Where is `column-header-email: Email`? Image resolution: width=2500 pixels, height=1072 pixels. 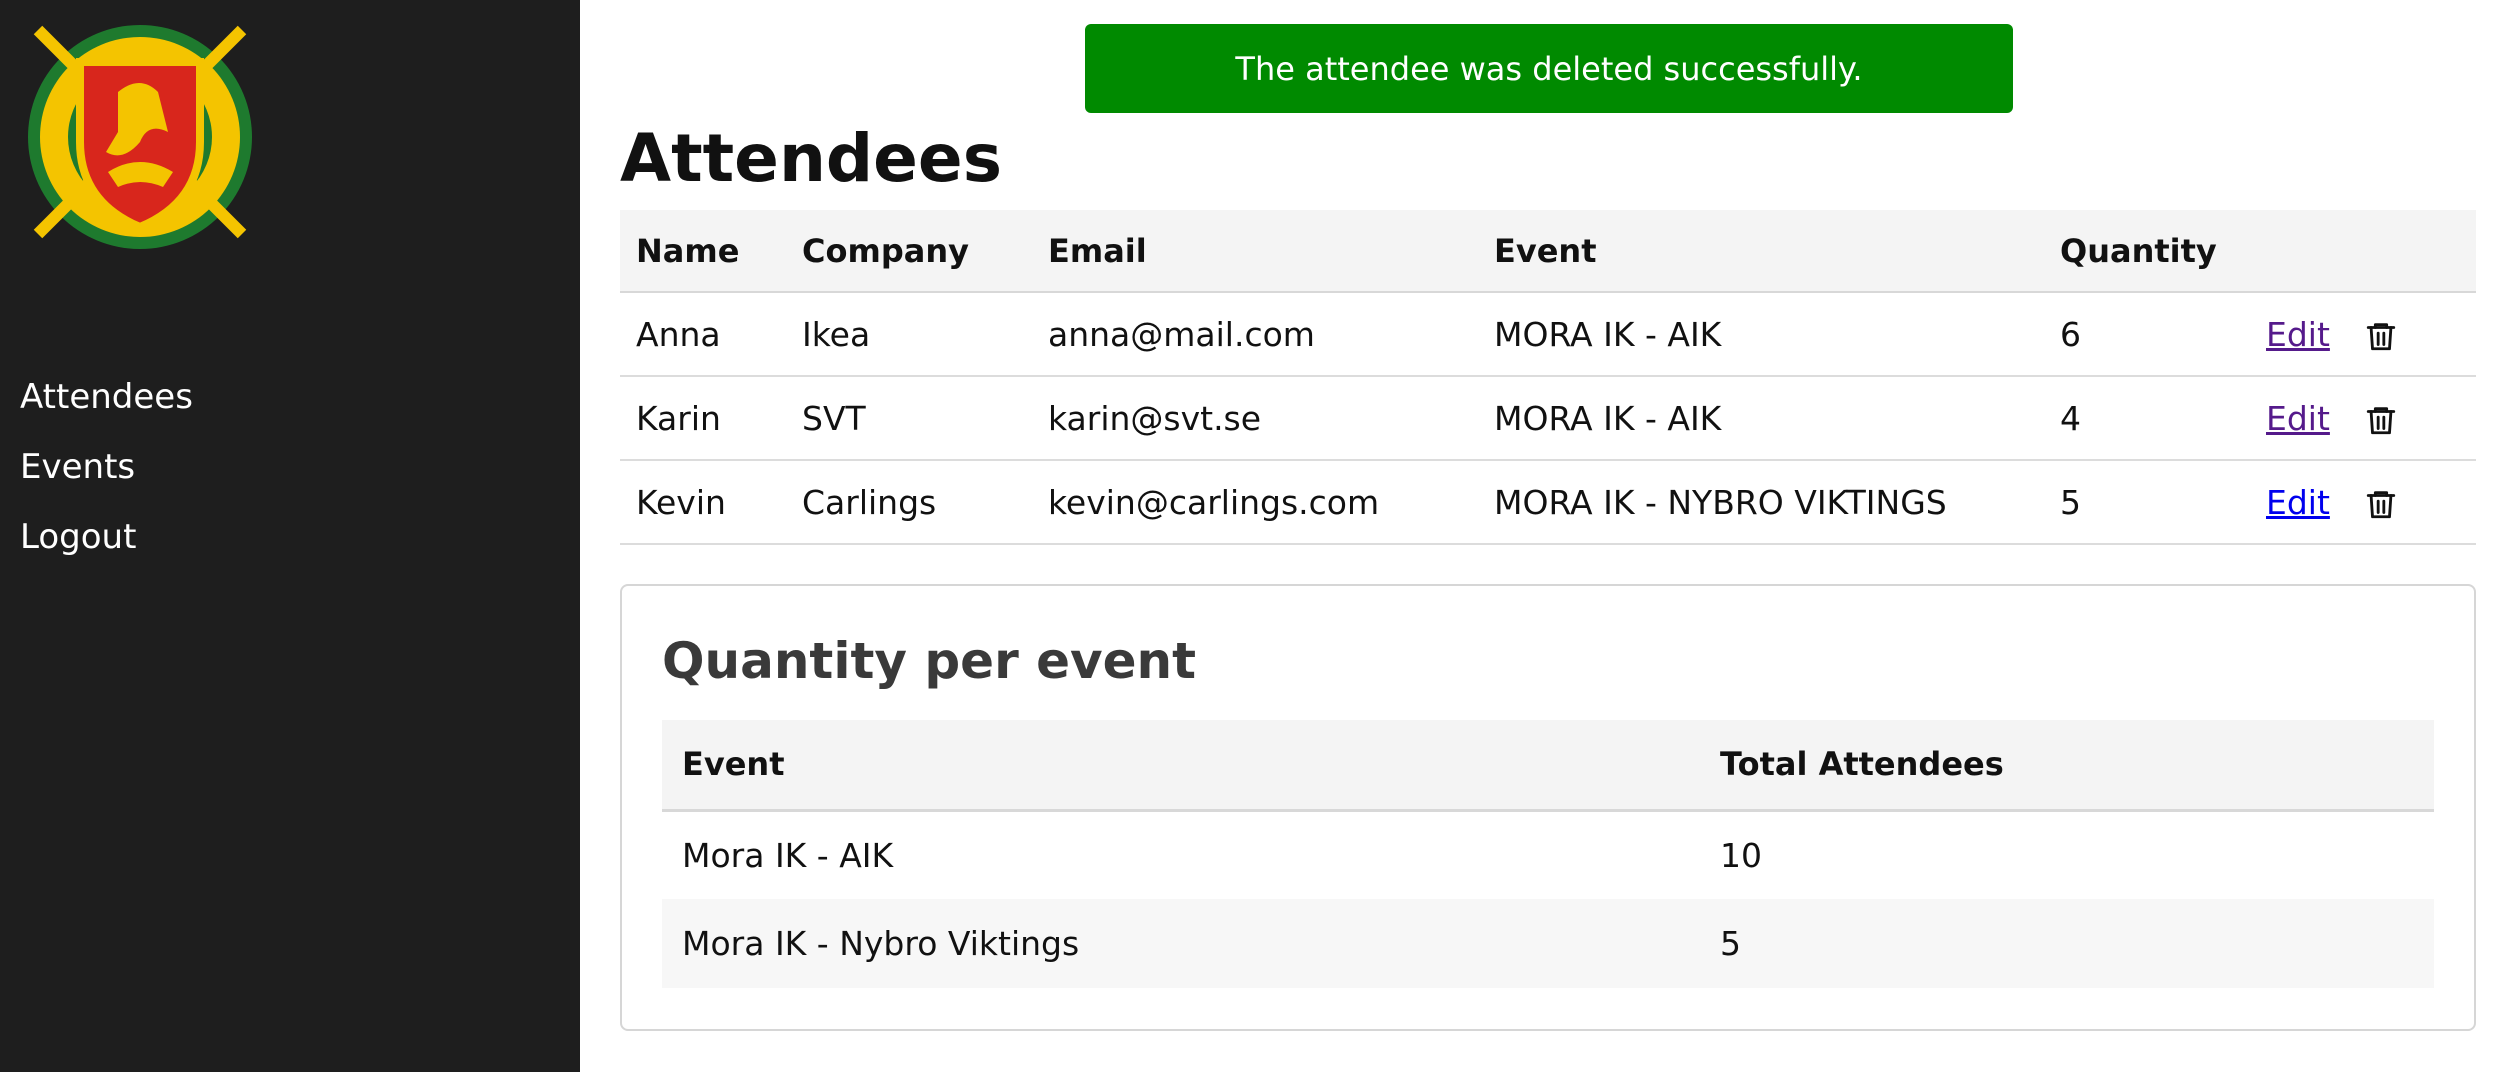
column-header-email: Email is located at coordinates (1255, 251).